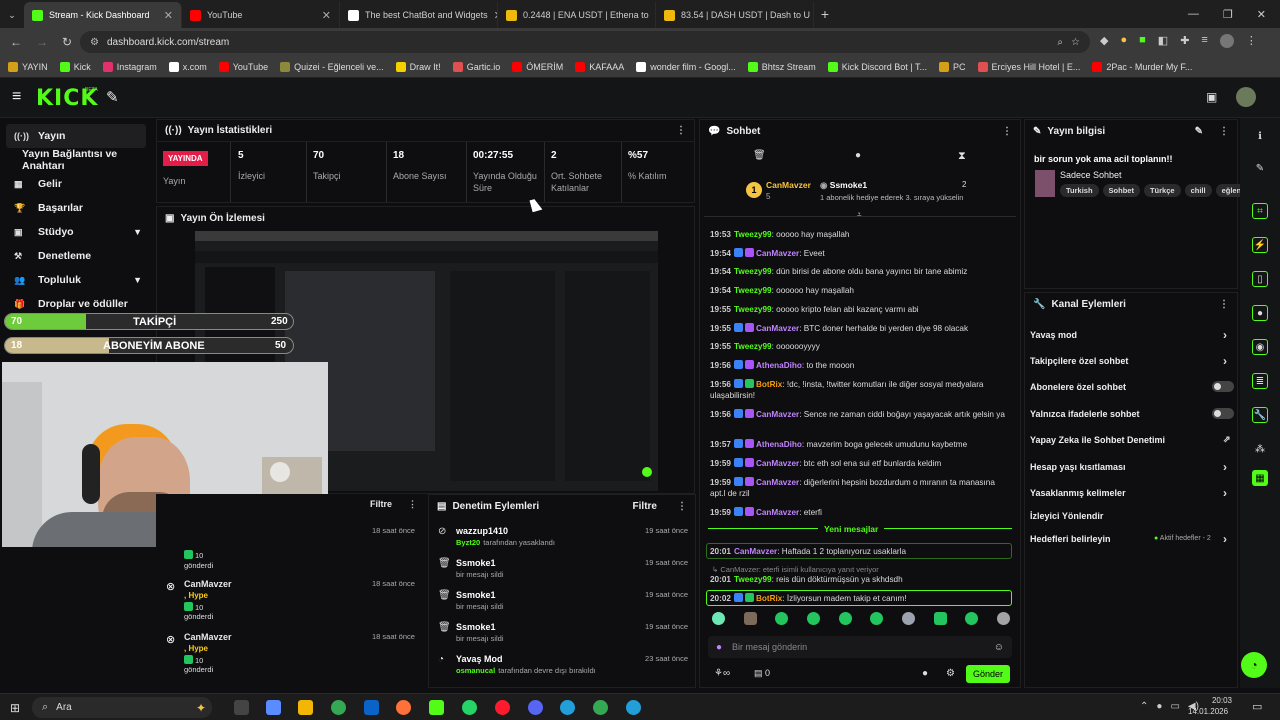 This screenshot has width=1280, height=720. I want to click on bookmark-label: Kick, so click(82, 67).